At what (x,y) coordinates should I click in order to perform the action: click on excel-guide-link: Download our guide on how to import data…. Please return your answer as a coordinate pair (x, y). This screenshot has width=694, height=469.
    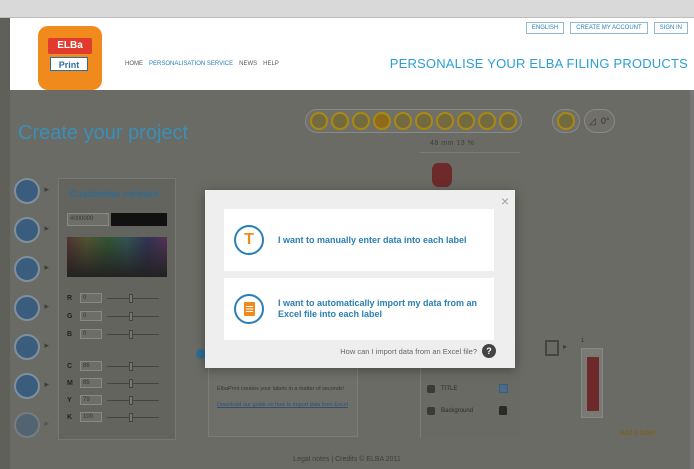
    Looking at the image, I should click on (287, 405).